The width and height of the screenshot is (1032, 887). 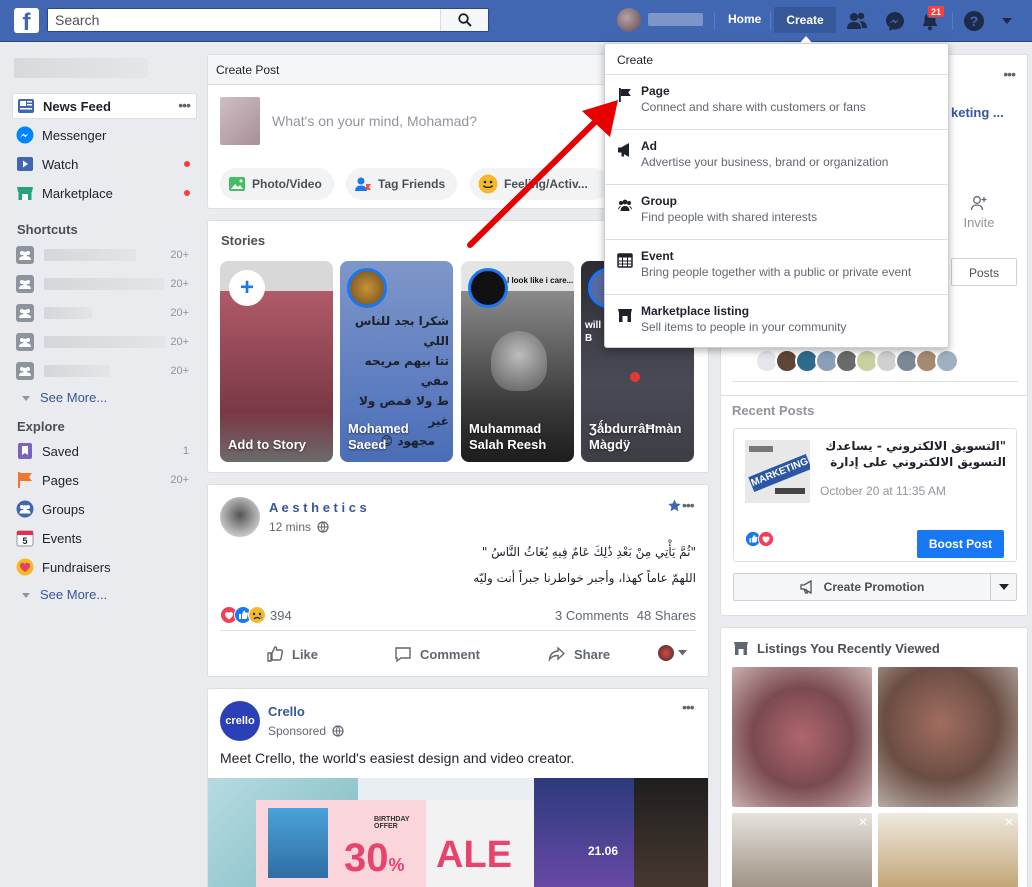 What do you see at coordinates (318, 507) in the screenshot?
I see `post-author-link: A e s t h e t i c s` at bounding box center [318, 507].